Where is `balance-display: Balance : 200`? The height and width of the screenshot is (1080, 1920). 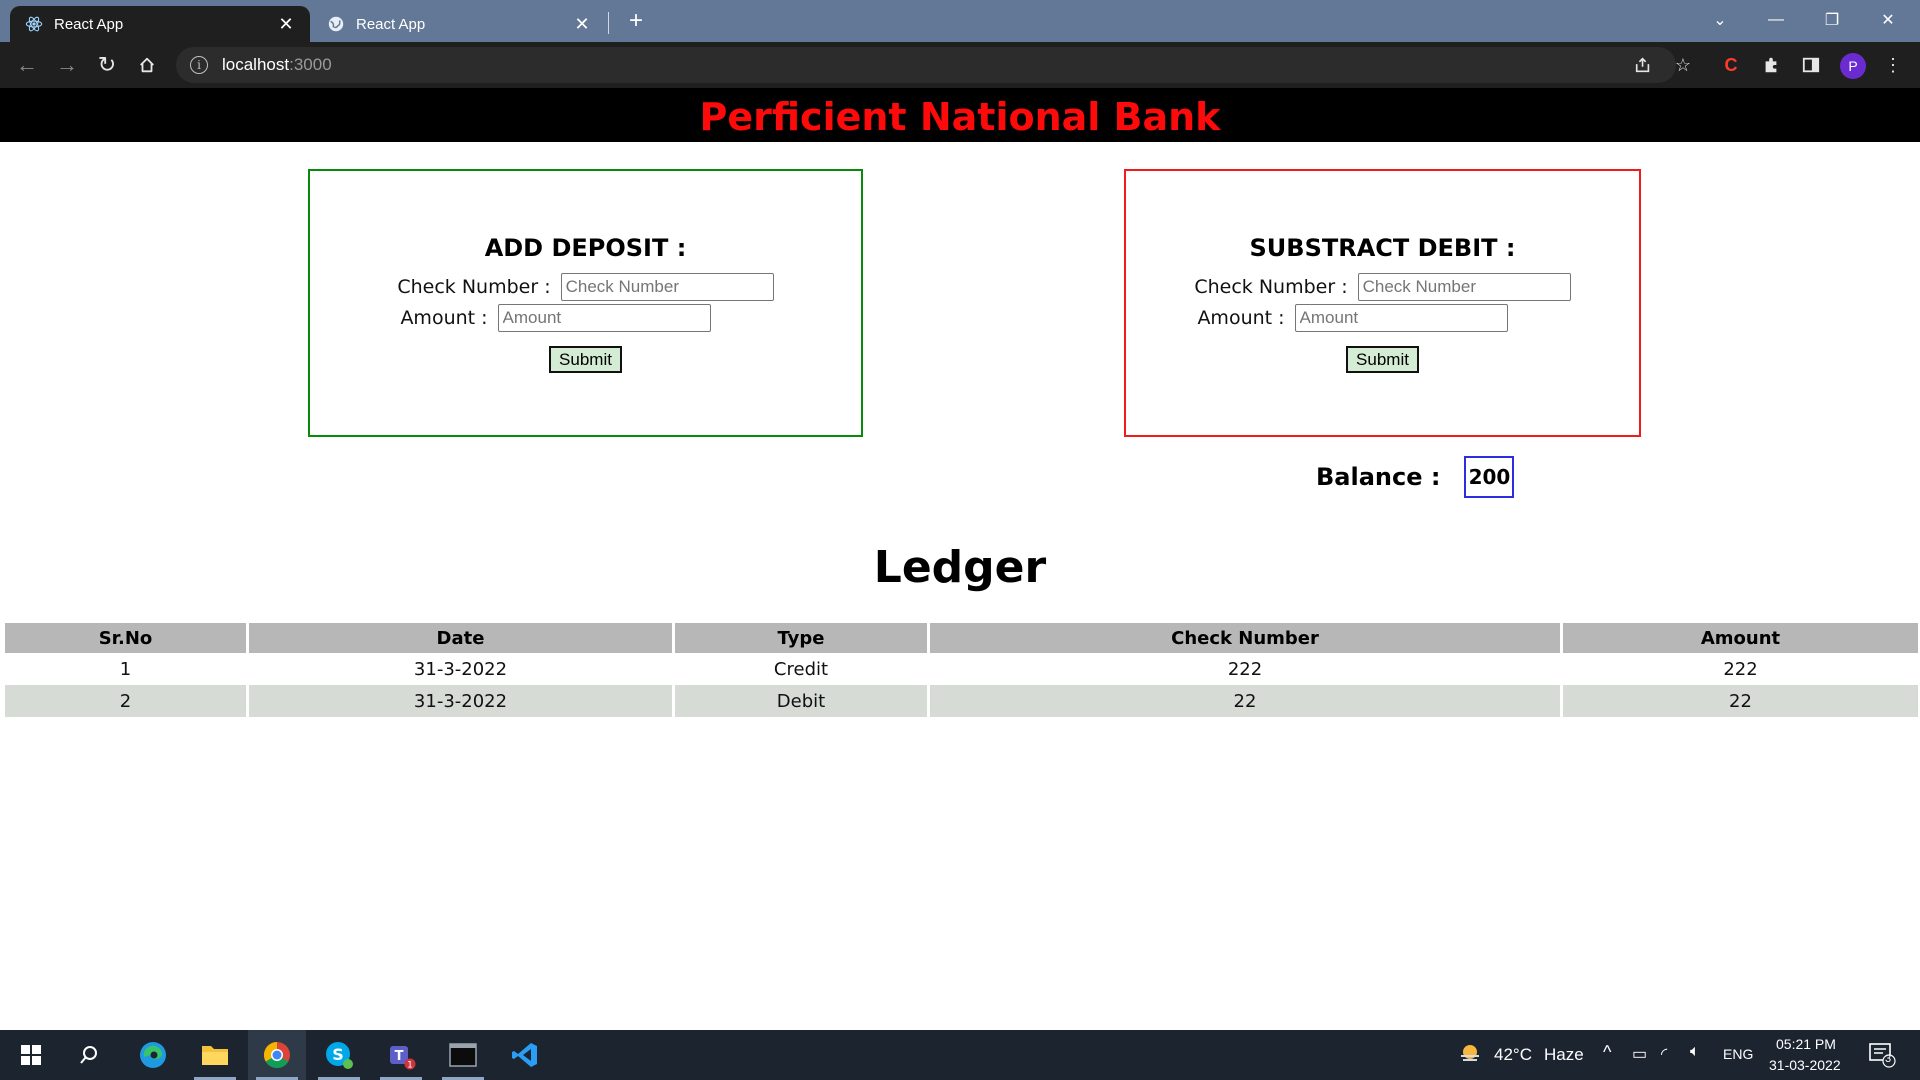 balance-display: Balance : 200 is located at coordinates (1415, 477).